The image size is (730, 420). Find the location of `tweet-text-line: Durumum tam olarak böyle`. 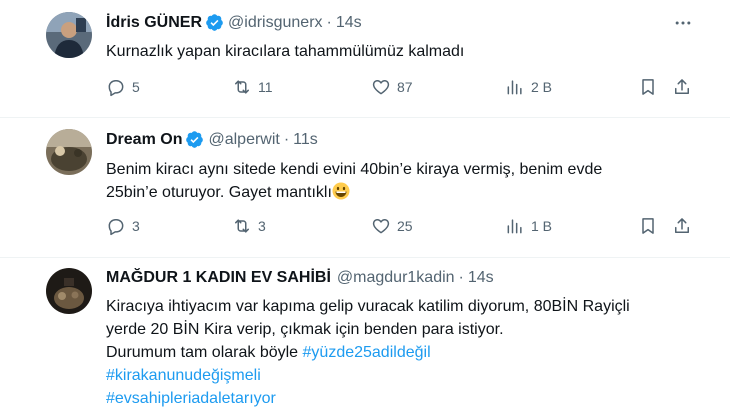

tweet-text-line: Durumum tam olarak böyle is located at coordinates (204, 352).